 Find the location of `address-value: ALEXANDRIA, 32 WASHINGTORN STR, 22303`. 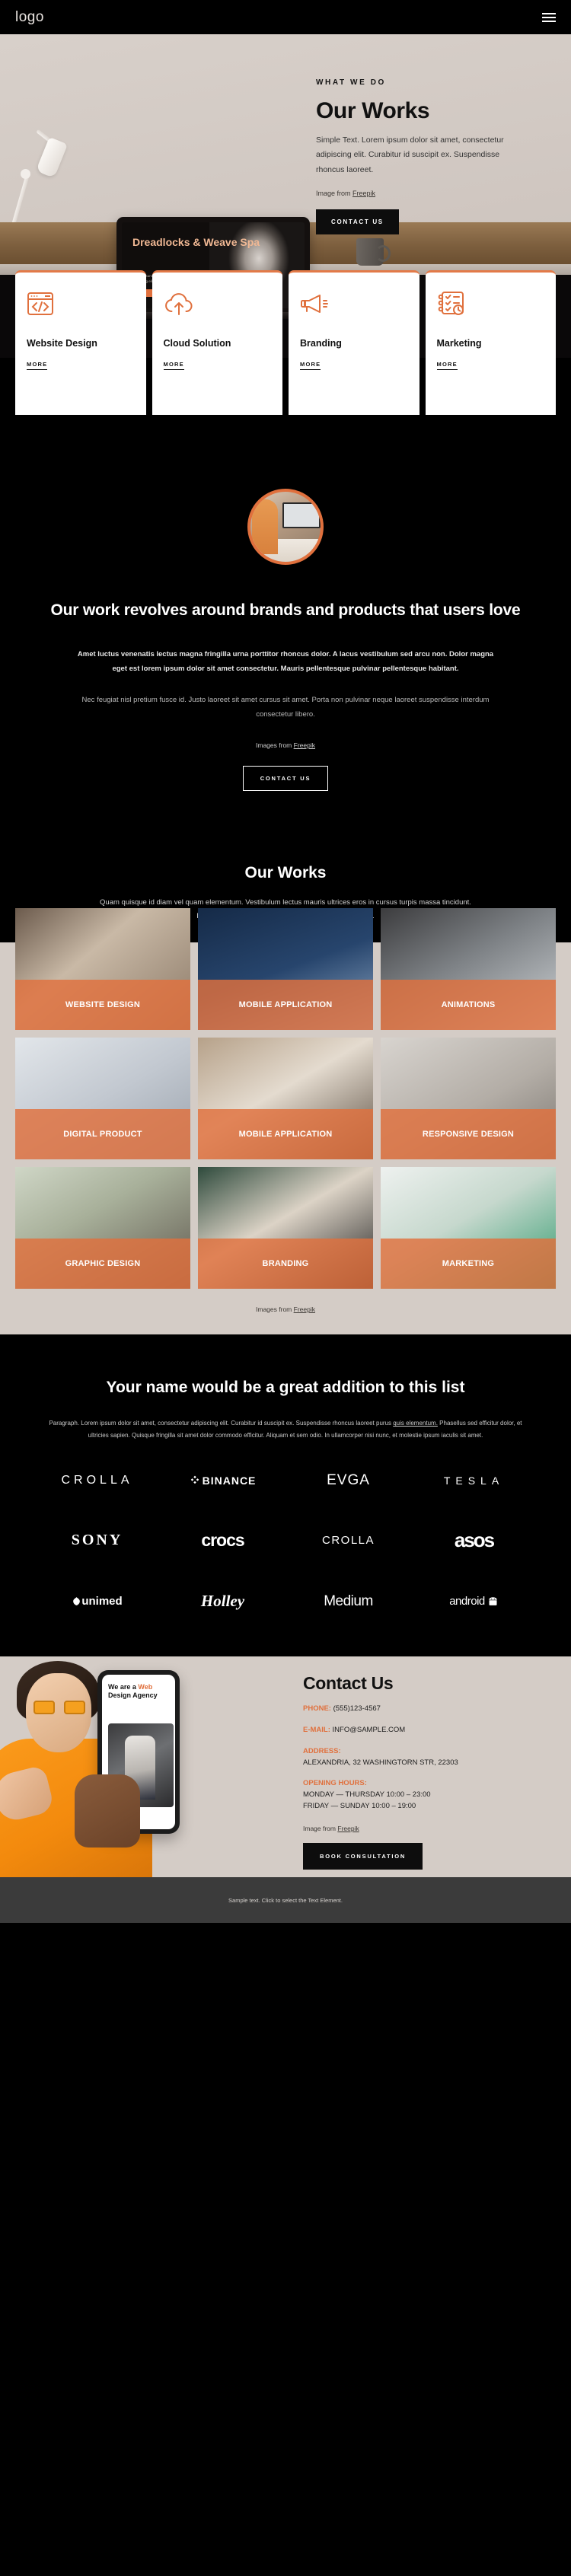

address-value: ALEXANDRIA, 32 WASHINGTORN STR, 22303 is located at coordinates (380, 1763).